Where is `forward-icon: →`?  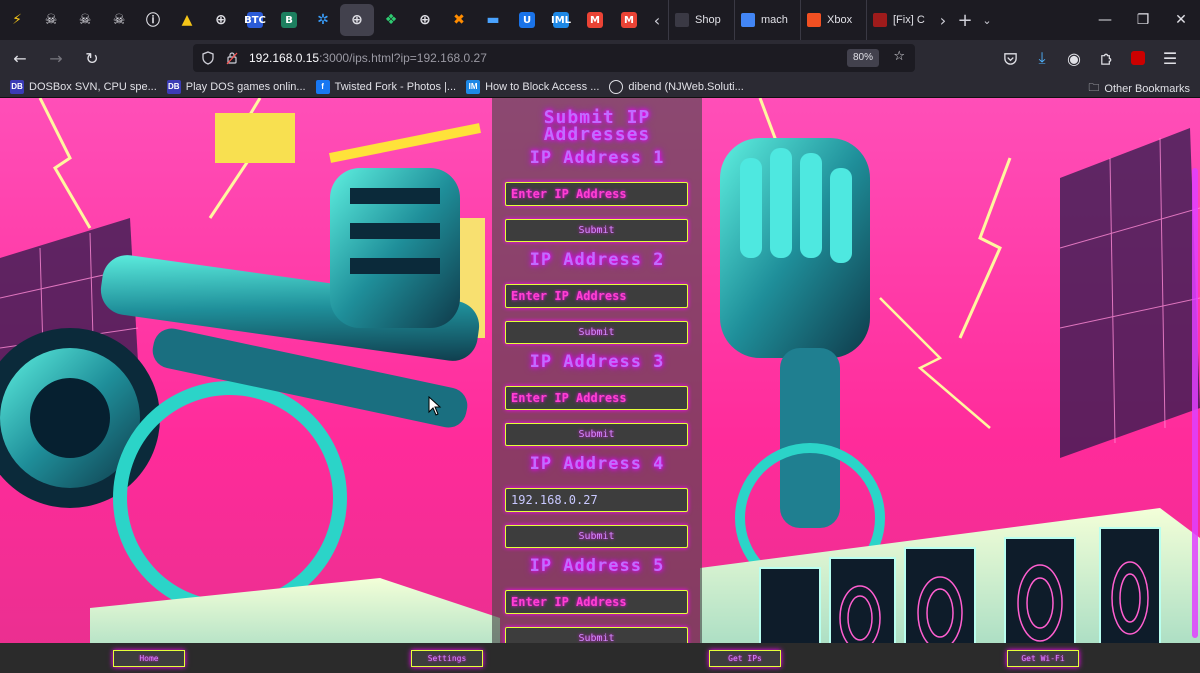 forward-icon: → is located at coordinates (56, 58).